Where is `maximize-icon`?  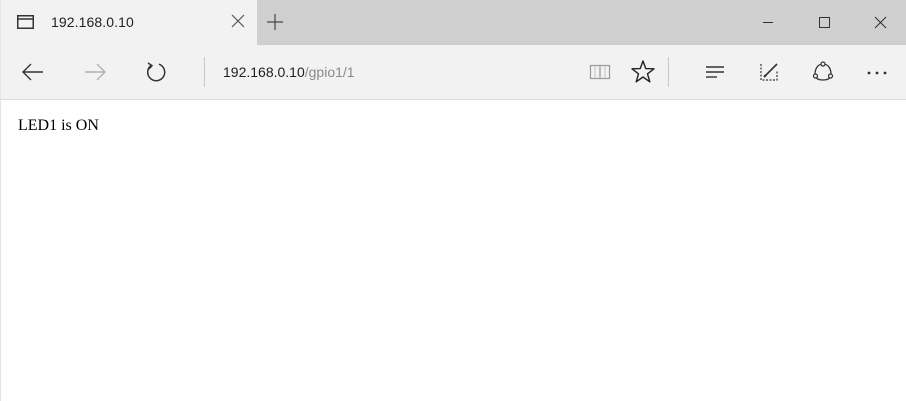 maximize-icon is located at coordinates (824, 22).